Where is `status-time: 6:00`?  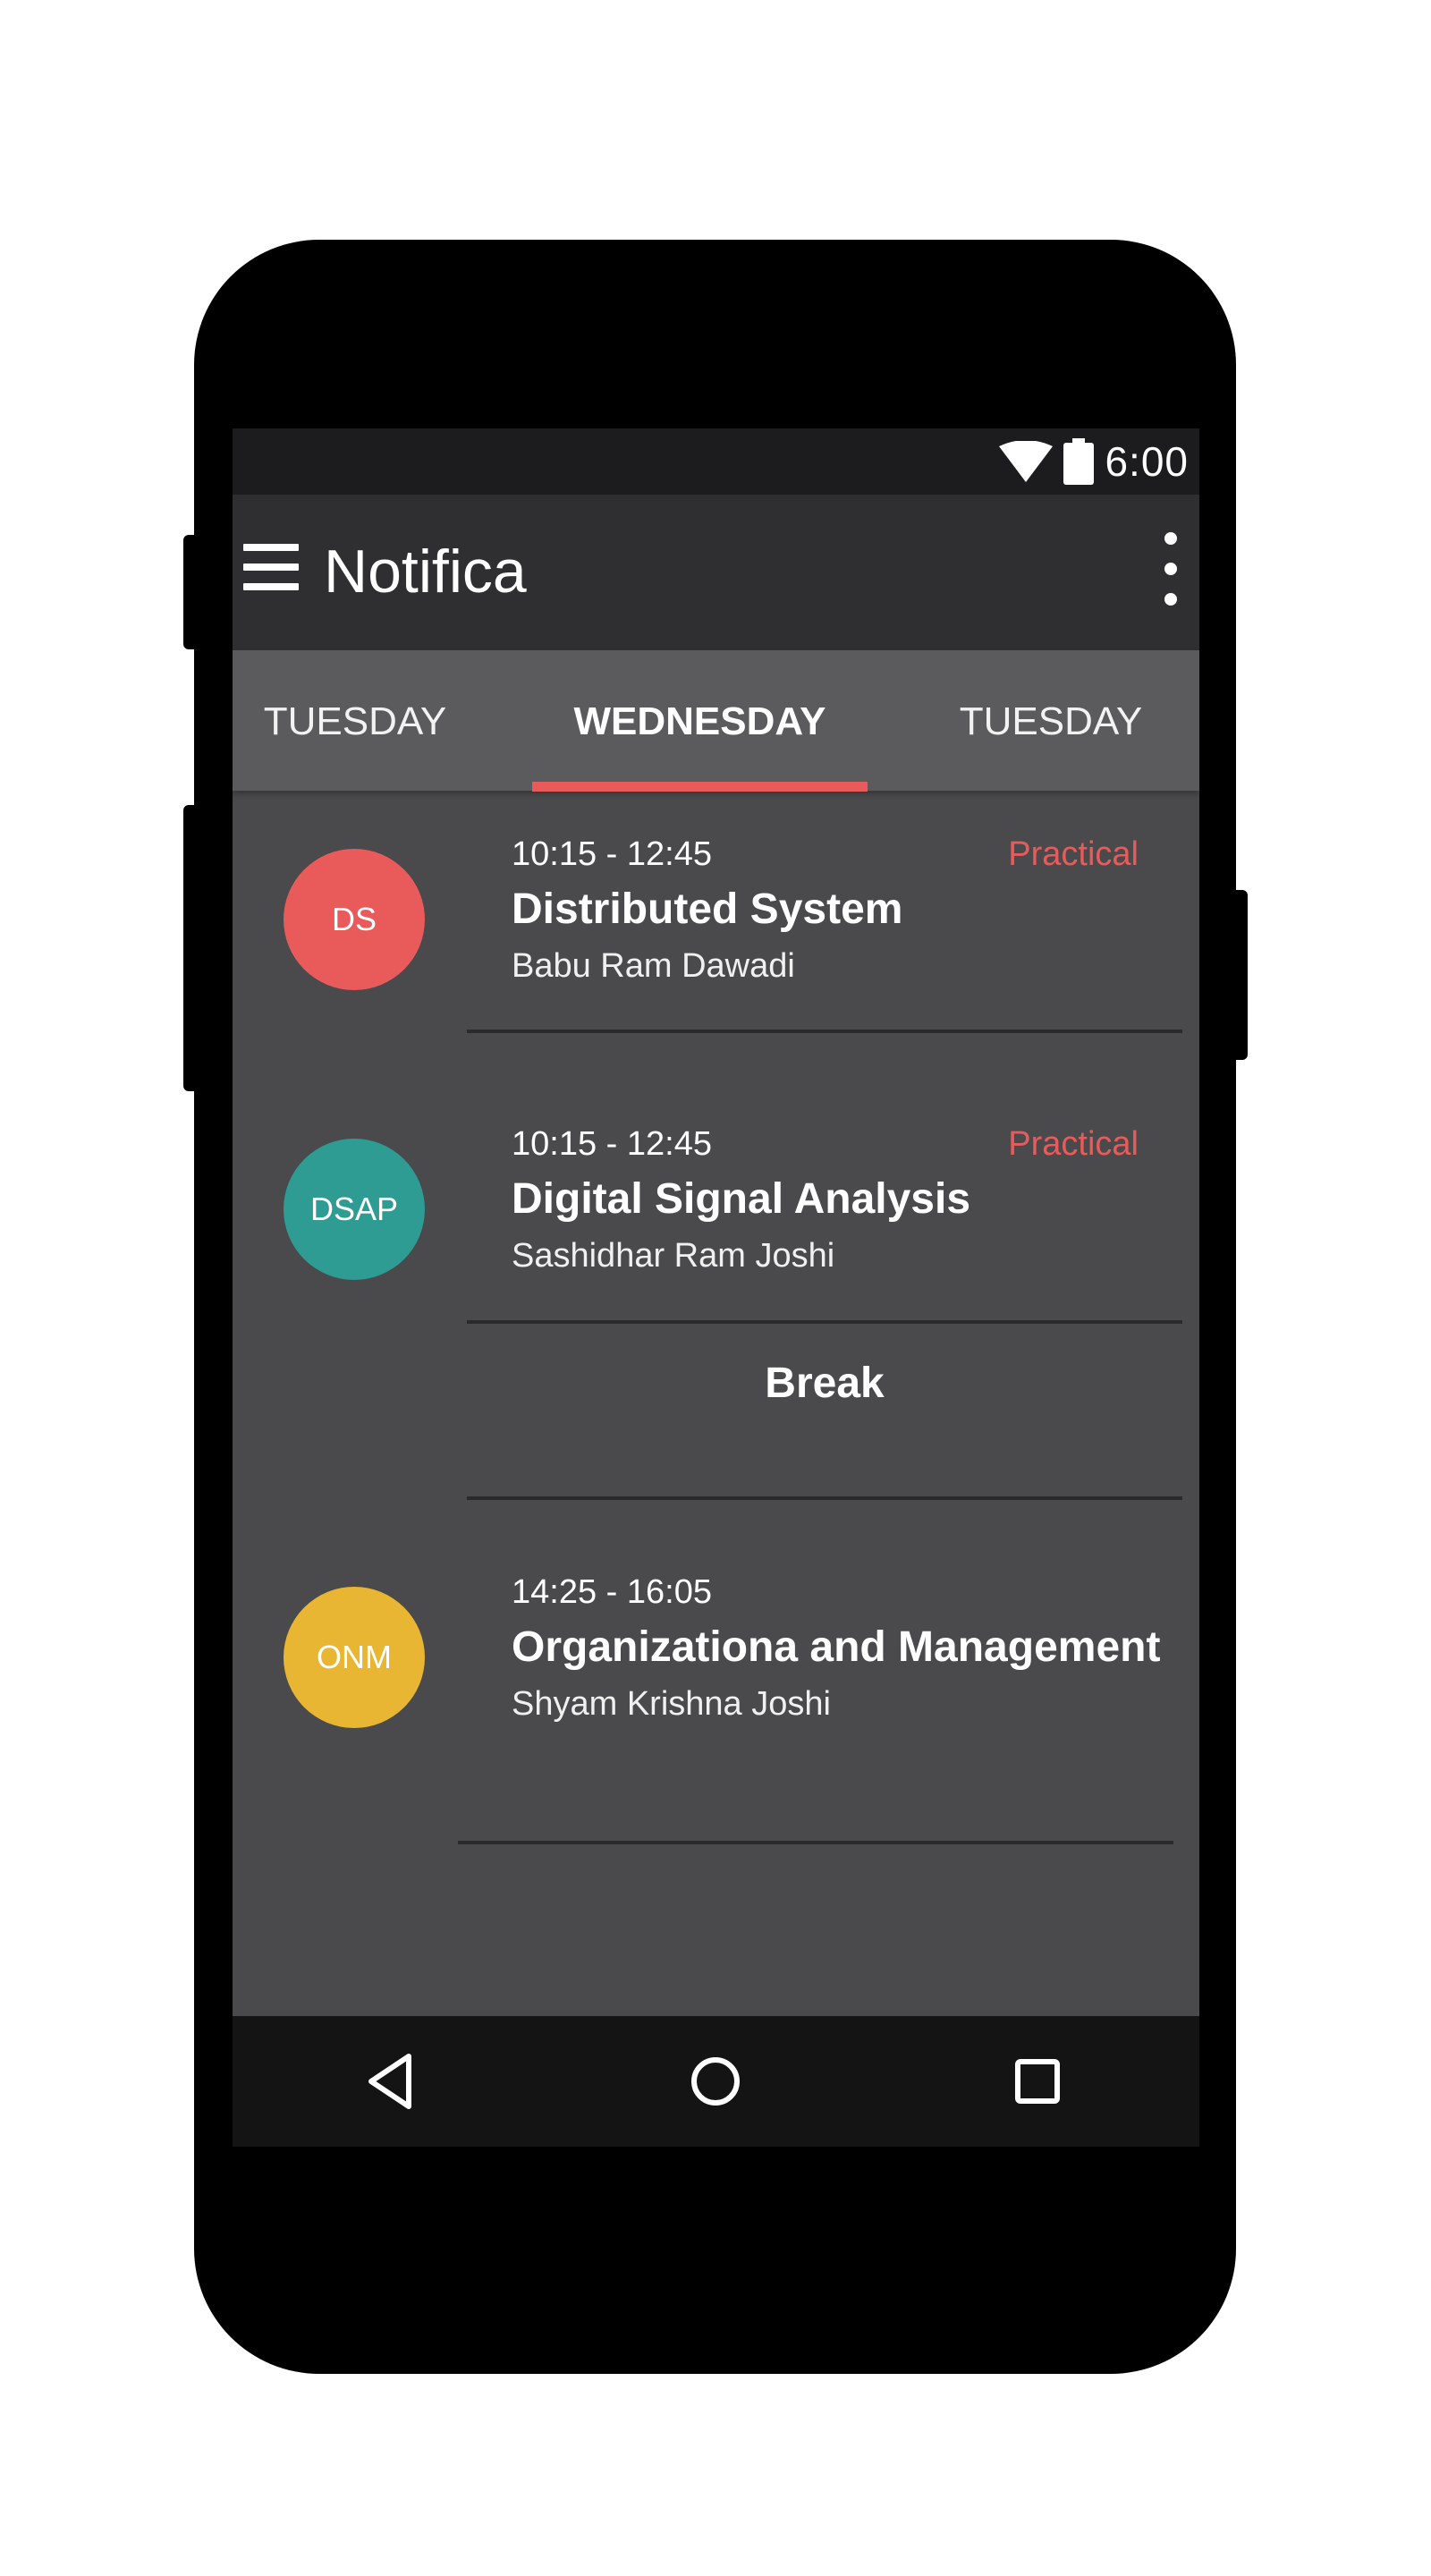
status-time: 6:00 is located at coordinates (1147, 461).